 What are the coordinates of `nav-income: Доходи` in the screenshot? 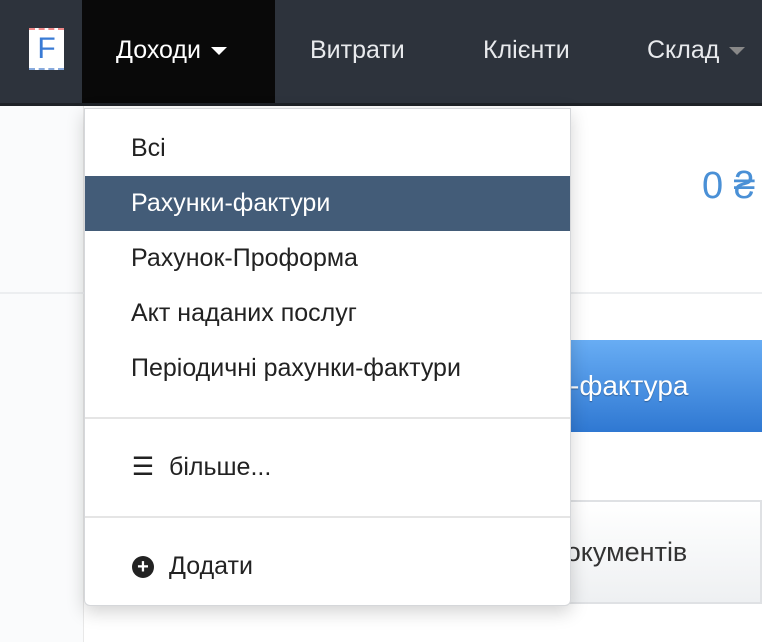 It's located at (178, 51).